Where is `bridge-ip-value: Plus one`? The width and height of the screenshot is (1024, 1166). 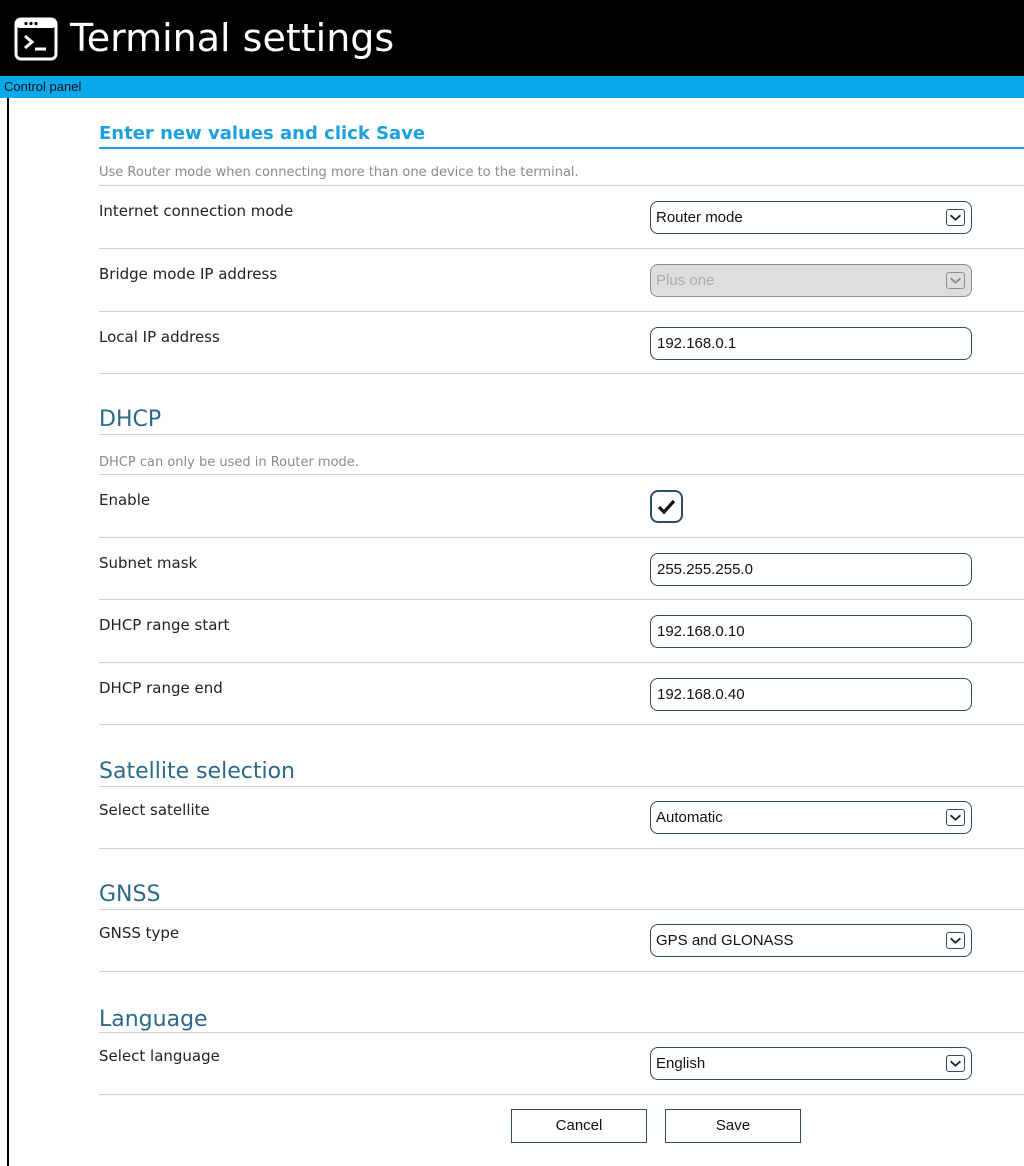
bridge-ip-value: Plus one is located at coordinates (685, 280).